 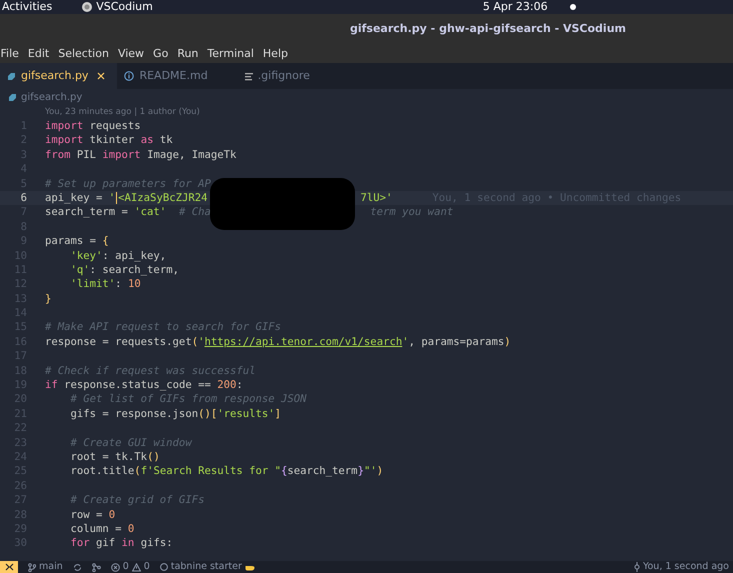 I want to click on menu-item: View, so click(x=131, y=54).